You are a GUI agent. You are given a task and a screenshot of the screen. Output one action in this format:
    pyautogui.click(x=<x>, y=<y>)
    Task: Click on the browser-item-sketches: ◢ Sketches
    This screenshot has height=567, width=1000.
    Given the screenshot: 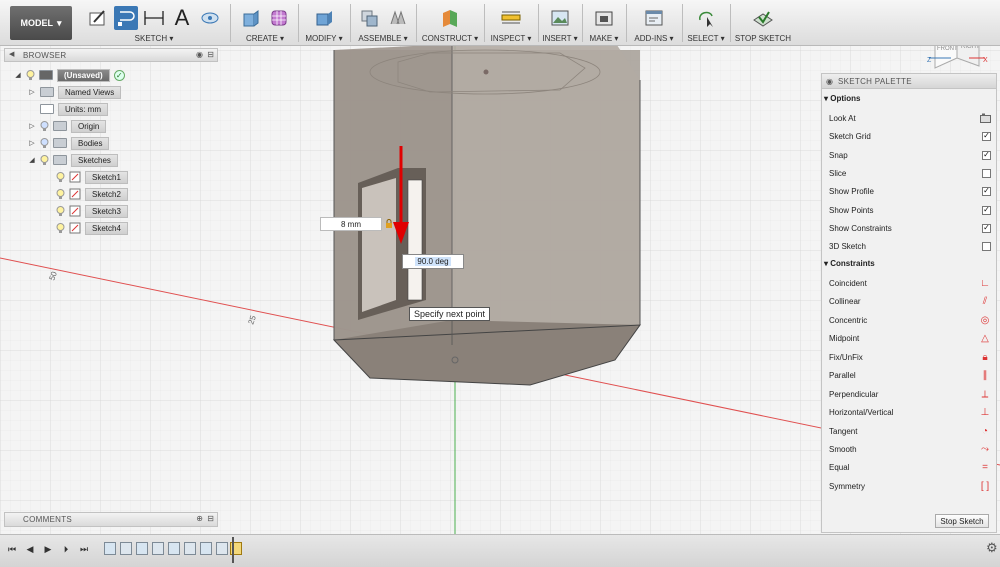 What is the action you would take?
    pyautogui.click(x=73, y=160)
    